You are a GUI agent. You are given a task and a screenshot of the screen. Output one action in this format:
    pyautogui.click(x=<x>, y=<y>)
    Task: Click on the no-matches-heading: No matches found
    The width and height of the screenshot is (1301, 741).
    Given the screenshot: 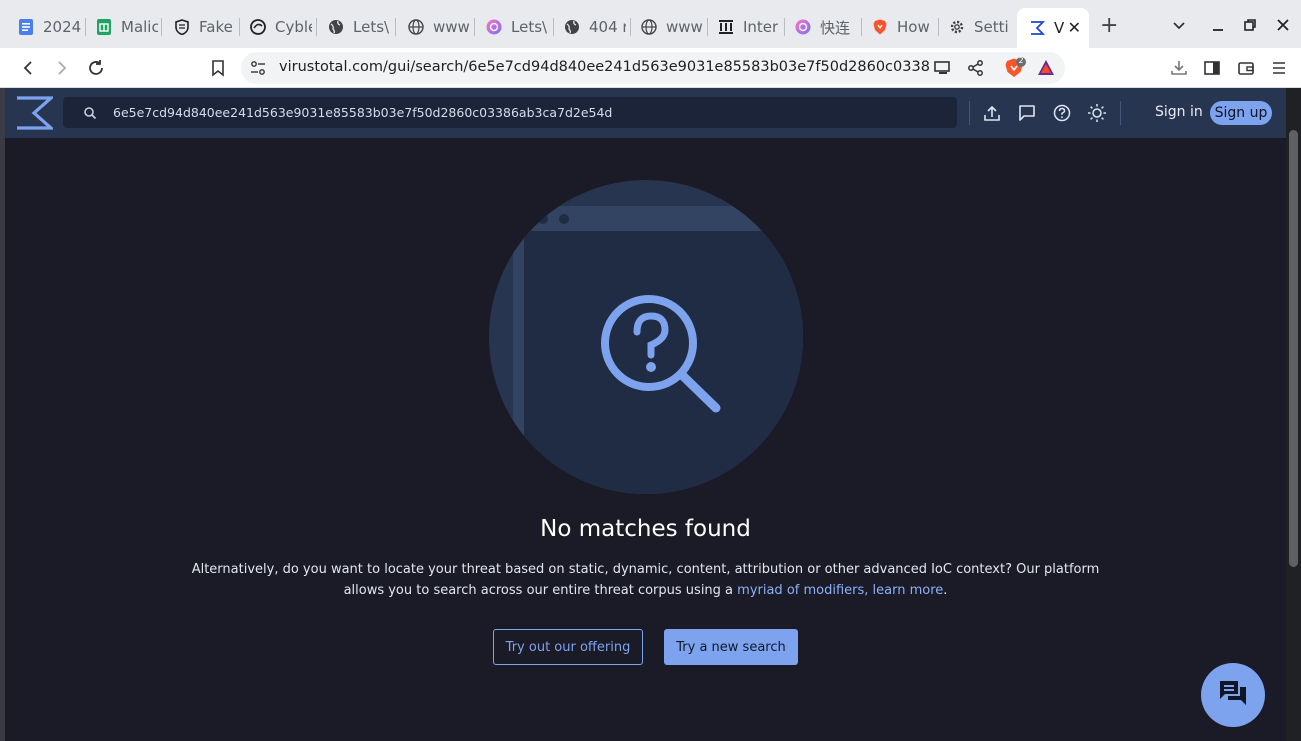 What is the action you would take?
    pyautogui.click(x=645, y=529)
    